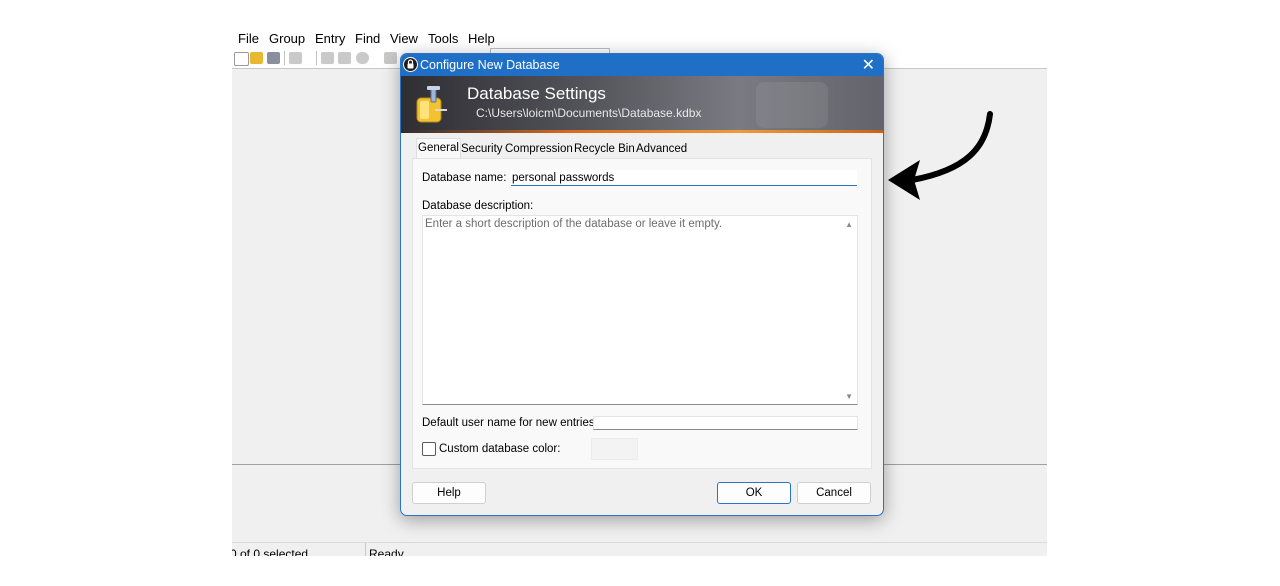 The height and width of the screenshot is (586, 1280). What do you see at coordinates (510, 423) in the screenshot?
I see `default-user-label: Default user name for new entries:` at bounding box center [510, 423].